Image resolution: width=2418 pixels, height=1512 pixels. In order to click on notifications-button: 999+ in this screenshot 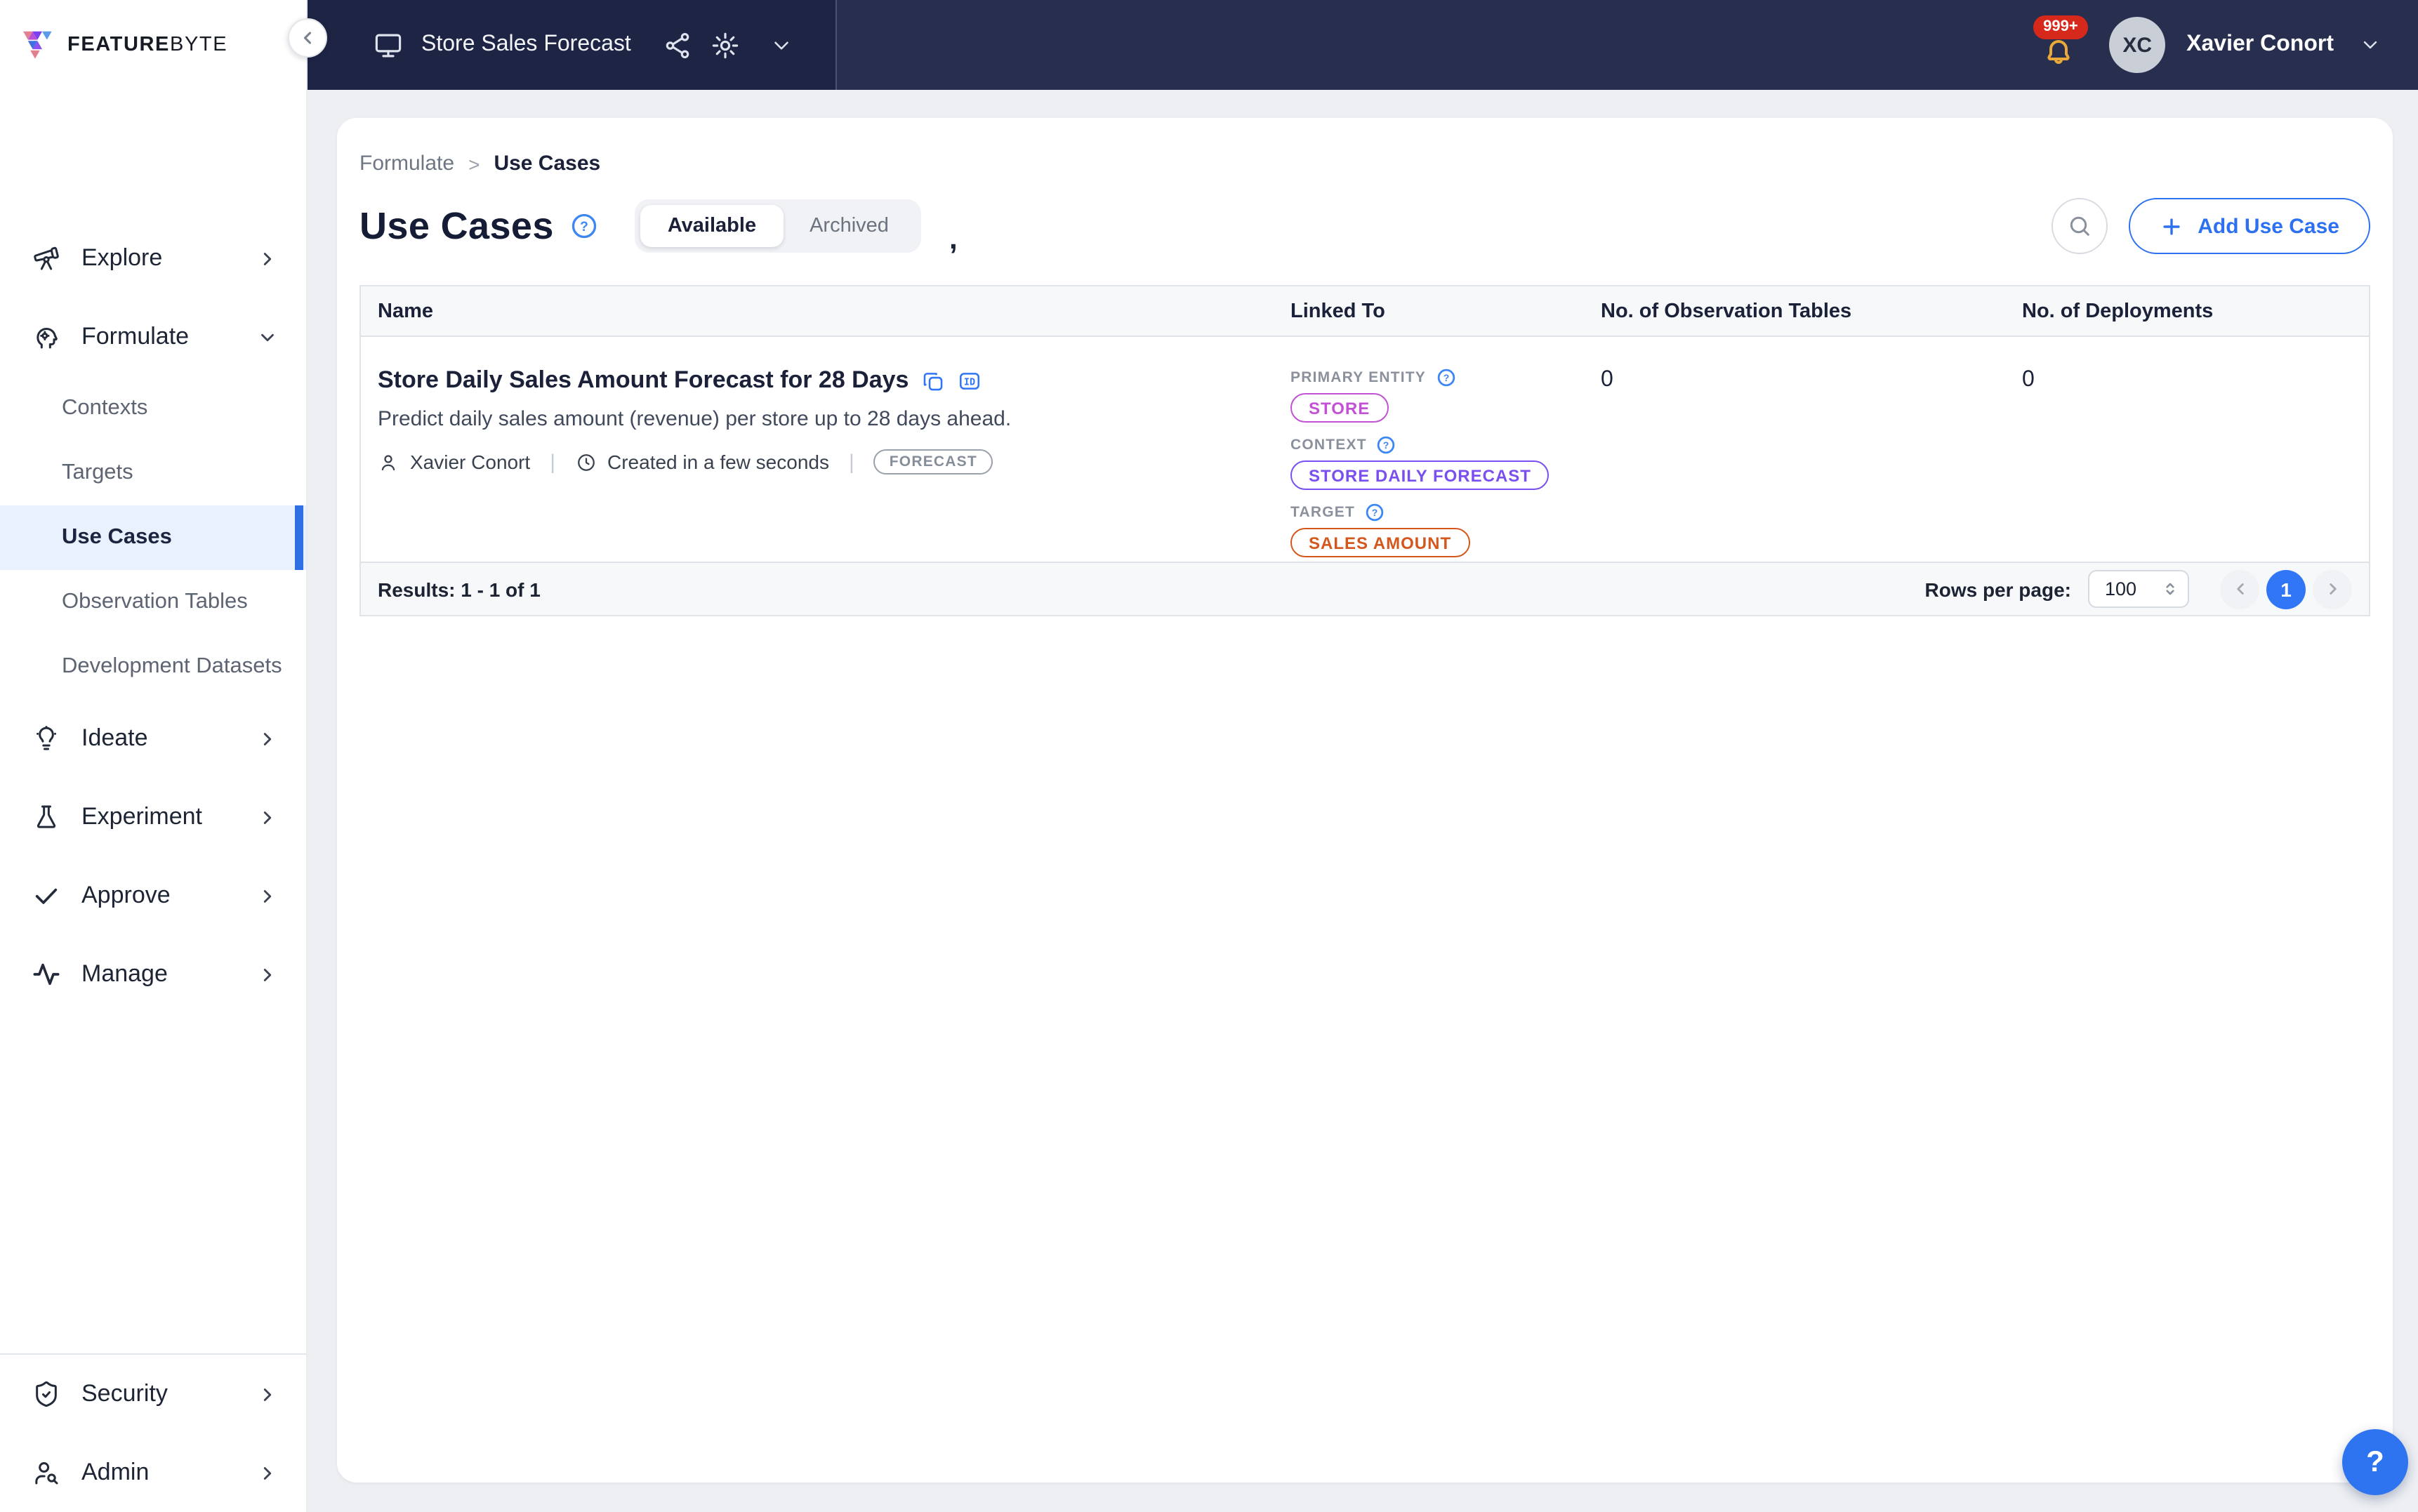, I will do `click(2060, 42)`.